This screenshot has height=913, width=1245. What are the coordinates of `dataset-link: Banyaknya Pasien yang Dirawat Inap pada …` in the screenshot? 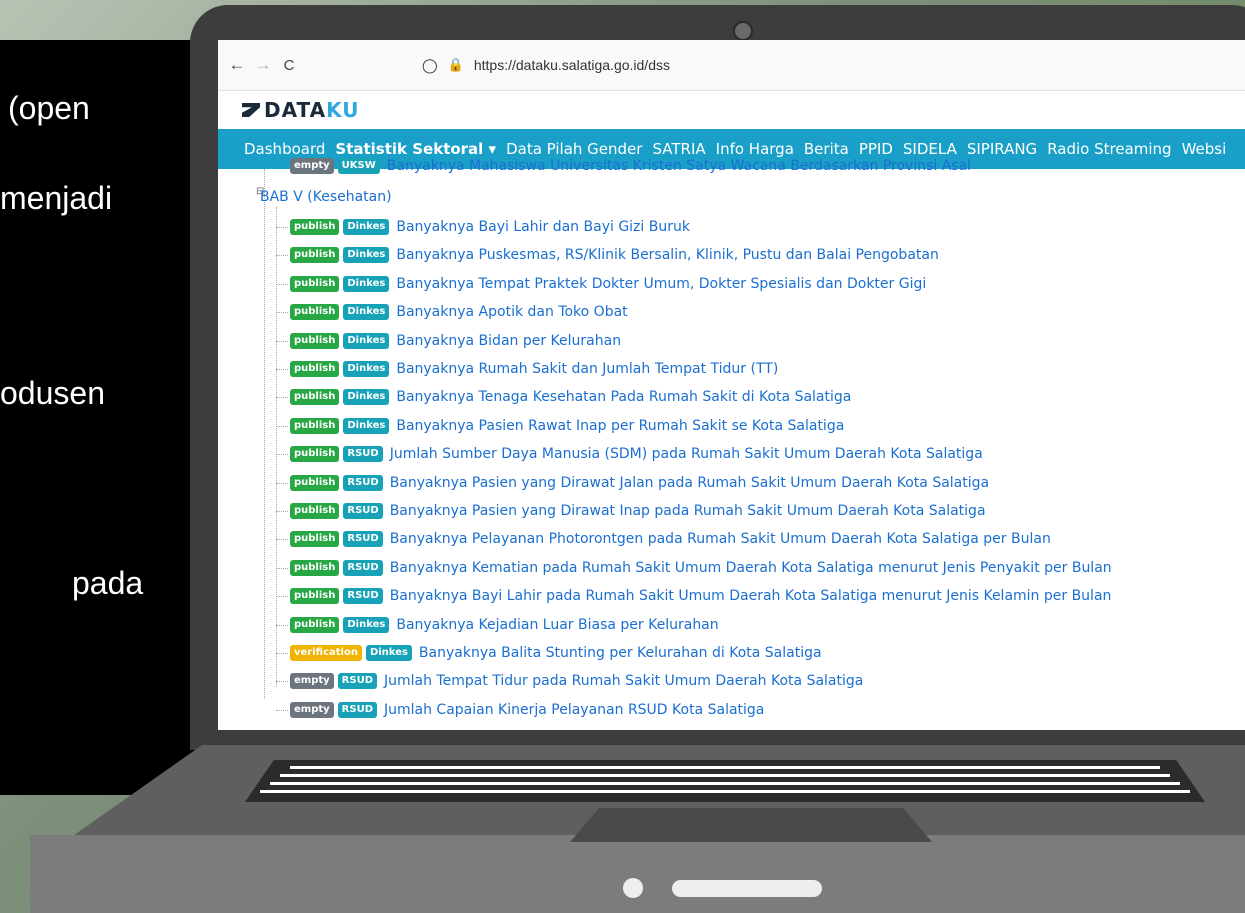 It's located at (688, 511).